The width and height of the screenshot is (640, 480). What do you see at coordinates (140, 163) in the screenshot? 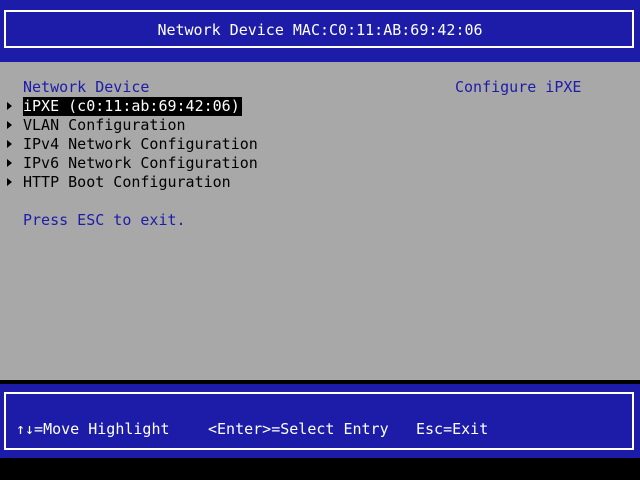
I see `menu-item-label: IPv6 Network Configuration` at bounding box center [140, 163].